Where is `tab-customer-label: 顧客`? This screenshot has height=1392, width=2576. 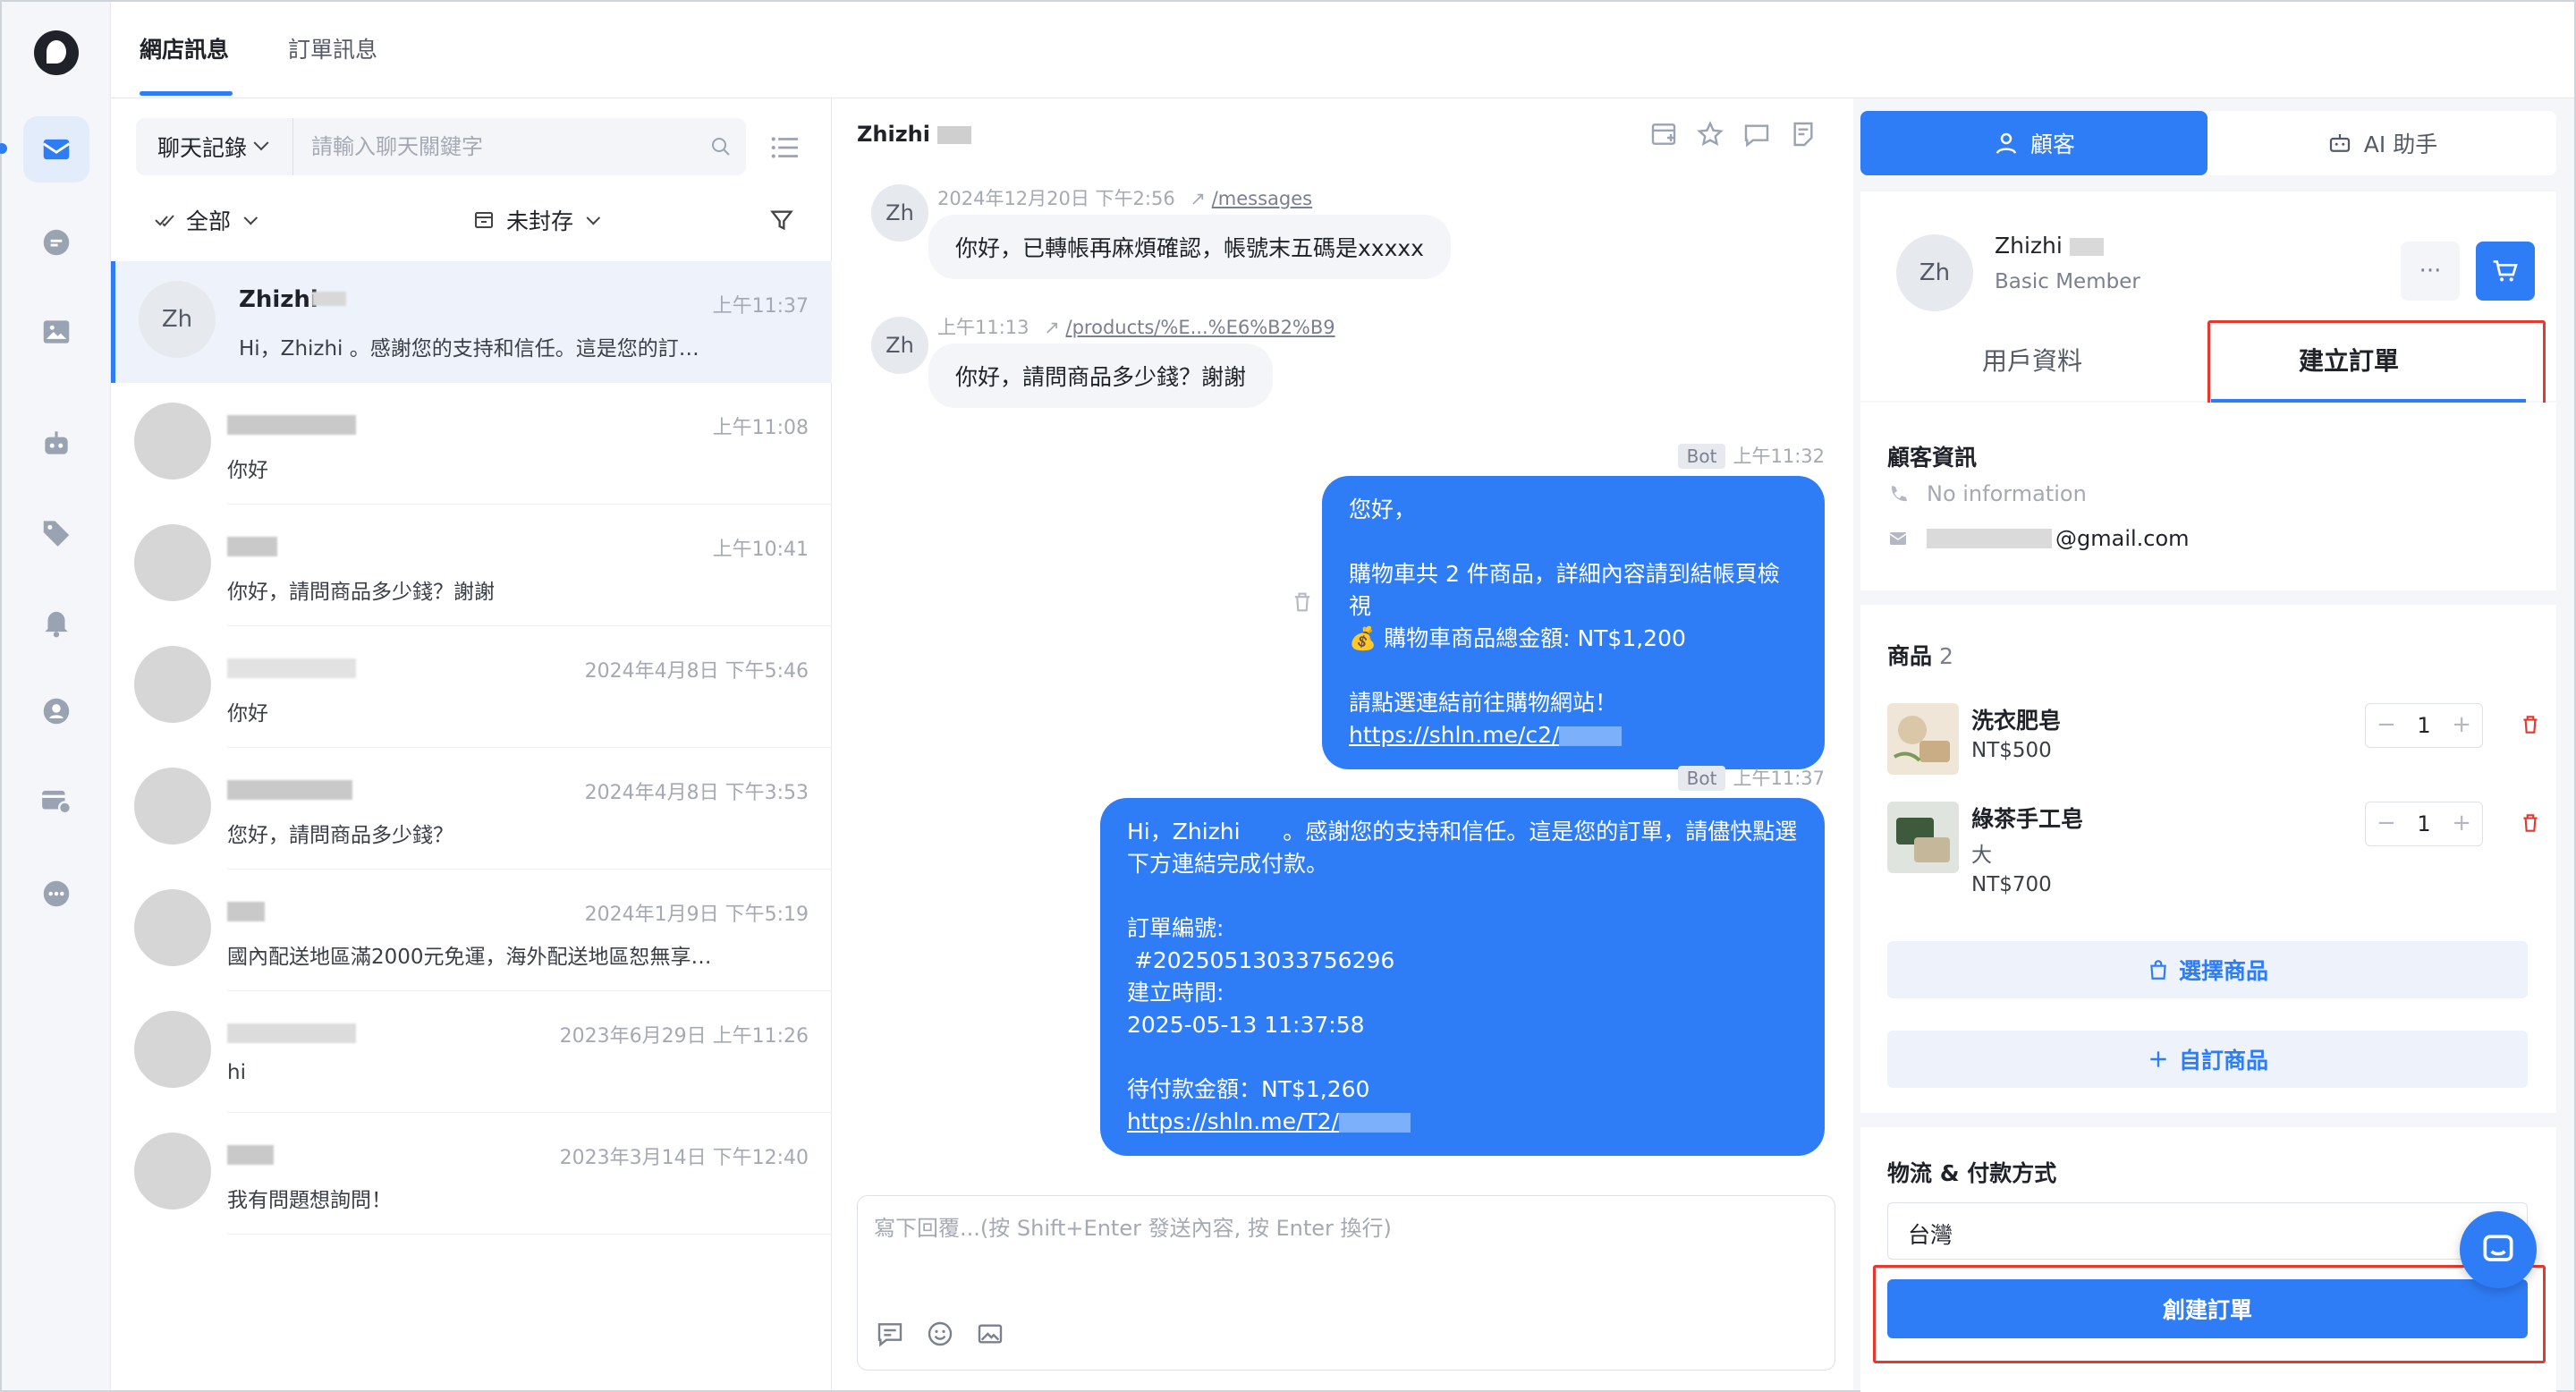
tab-customer-label: 顧客 is located at coordinates (2052, 144).